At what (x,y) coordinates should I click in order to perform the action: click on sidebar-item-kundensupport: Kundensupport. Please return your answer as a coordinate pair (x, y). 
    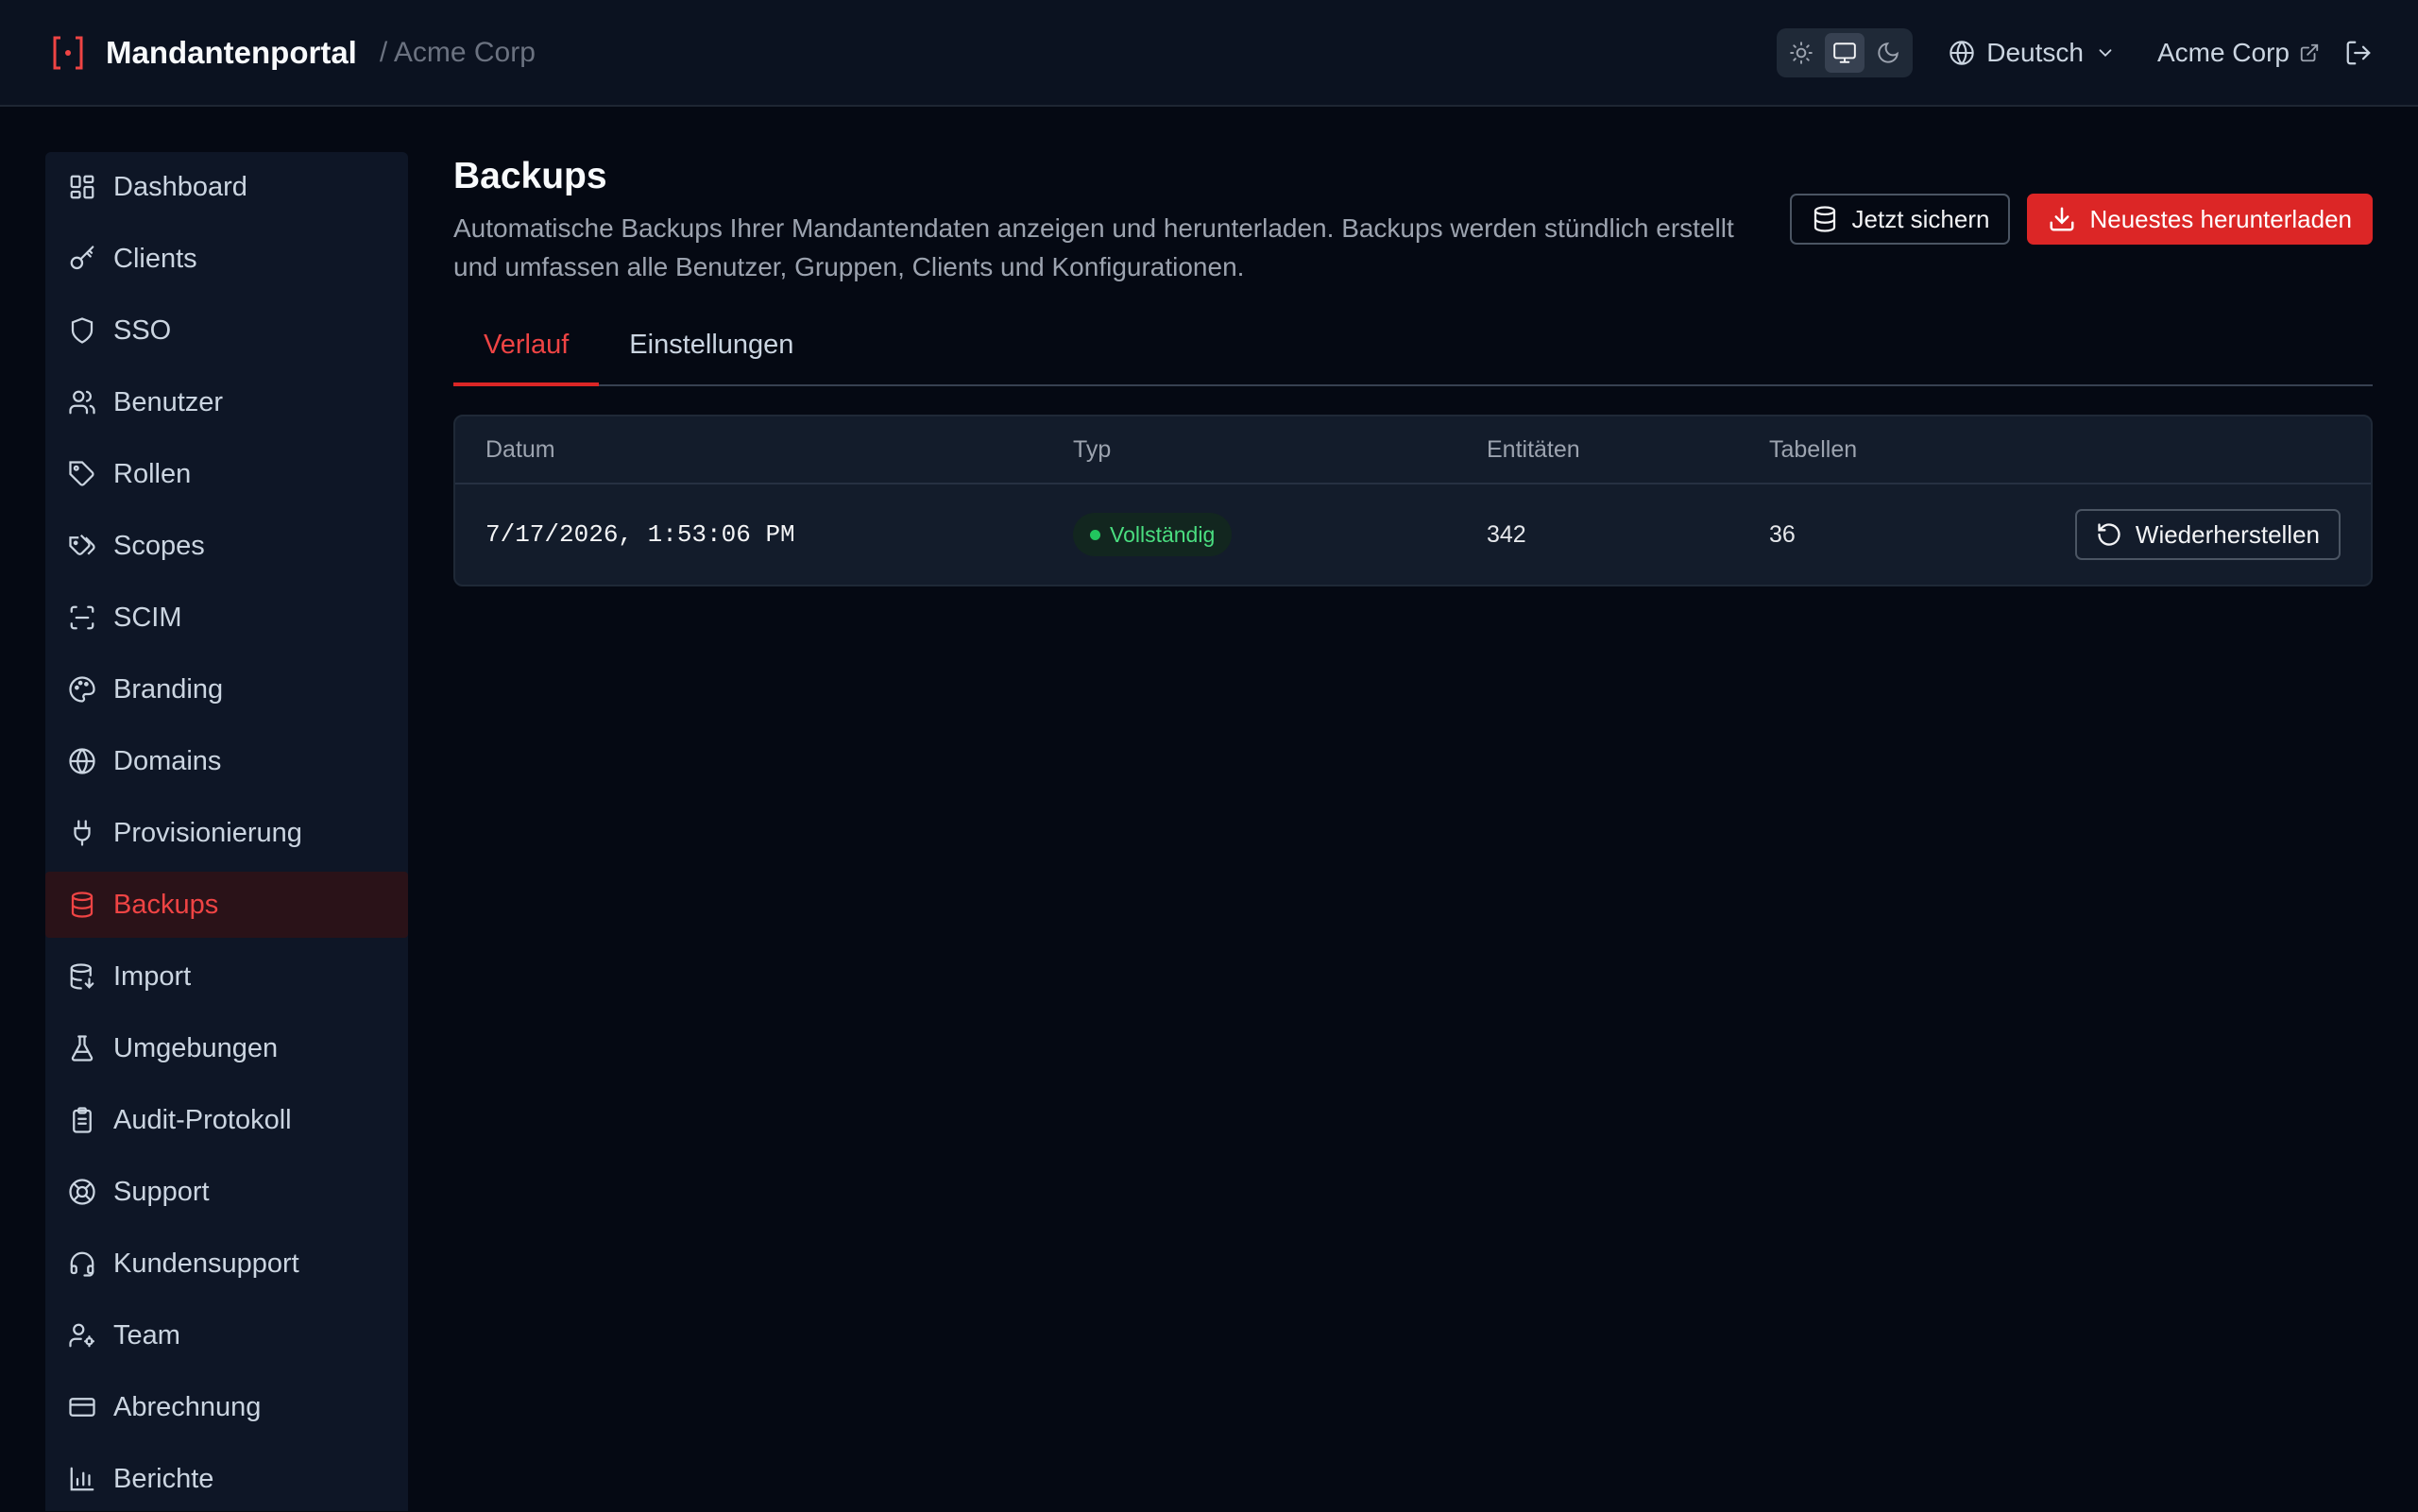
    Looking at the image, I should click on (226, 1264).